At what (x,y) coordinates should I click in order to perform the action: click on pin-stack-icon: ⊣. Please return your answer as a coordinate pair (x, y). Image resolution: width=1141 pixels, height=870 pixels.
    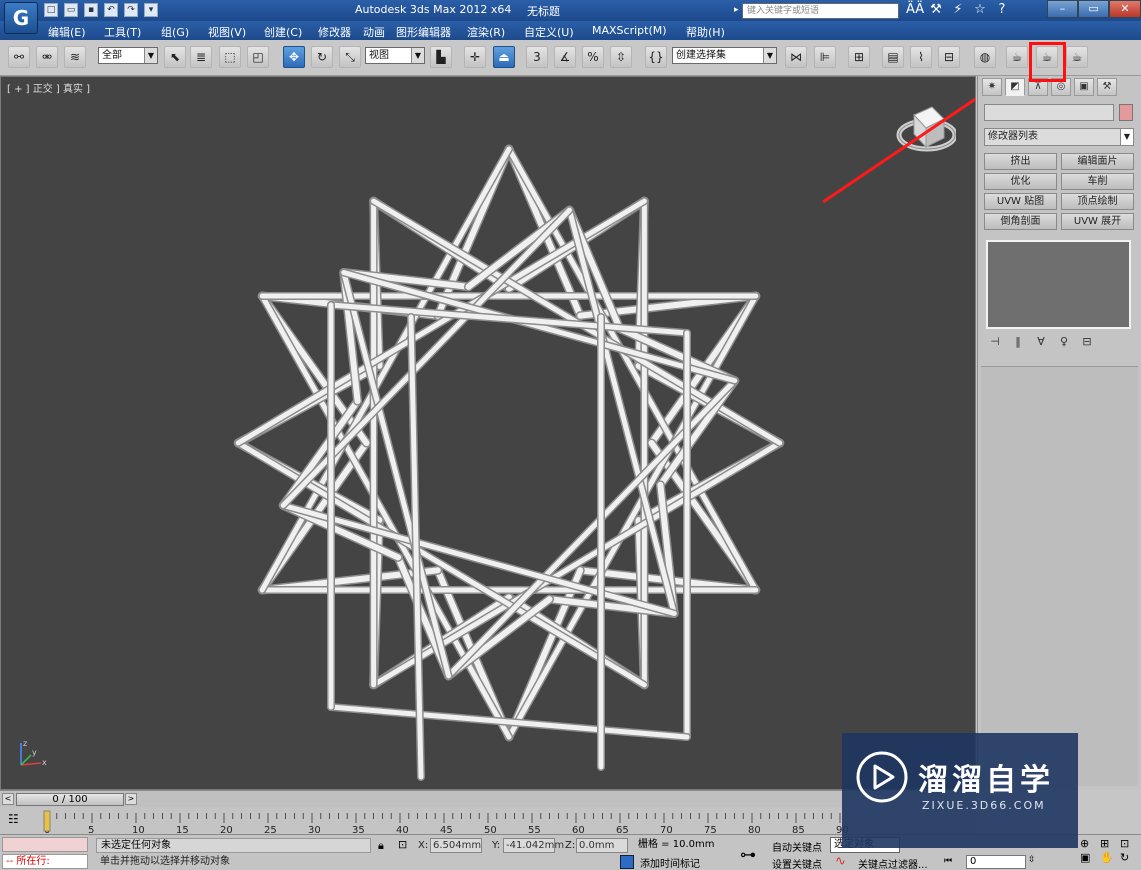
    Looking at the image, I should click on (995, 341).